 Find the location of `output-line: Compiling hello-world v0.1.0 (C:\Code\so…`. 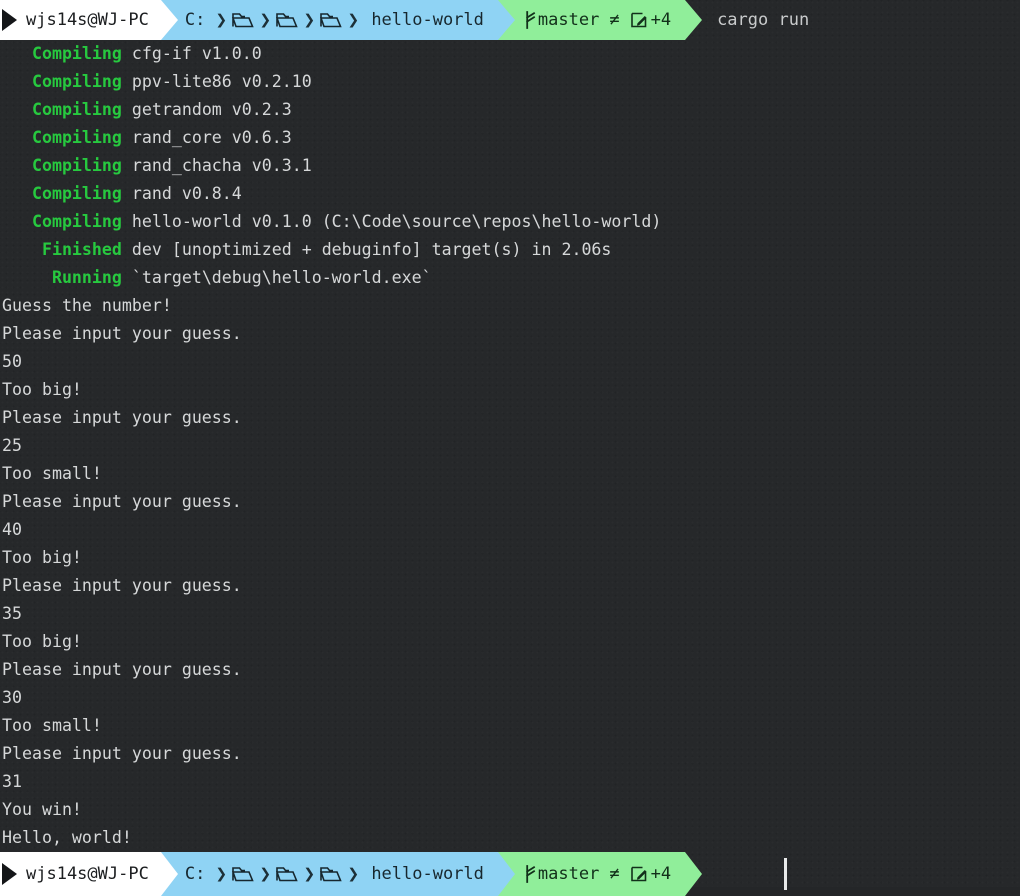

output-line: Compiling hello-world v0.1.0 (C:\Code\so… is located at coordinates (510, 222).